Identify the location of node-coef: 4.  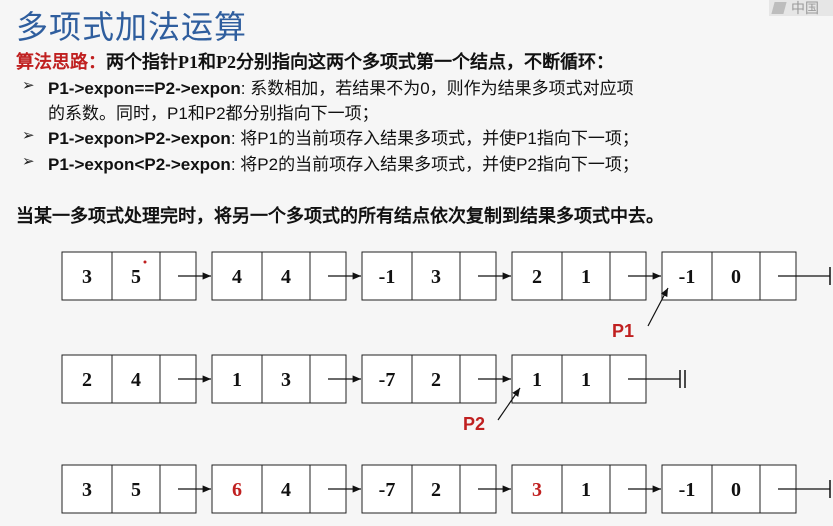
(237, 277).